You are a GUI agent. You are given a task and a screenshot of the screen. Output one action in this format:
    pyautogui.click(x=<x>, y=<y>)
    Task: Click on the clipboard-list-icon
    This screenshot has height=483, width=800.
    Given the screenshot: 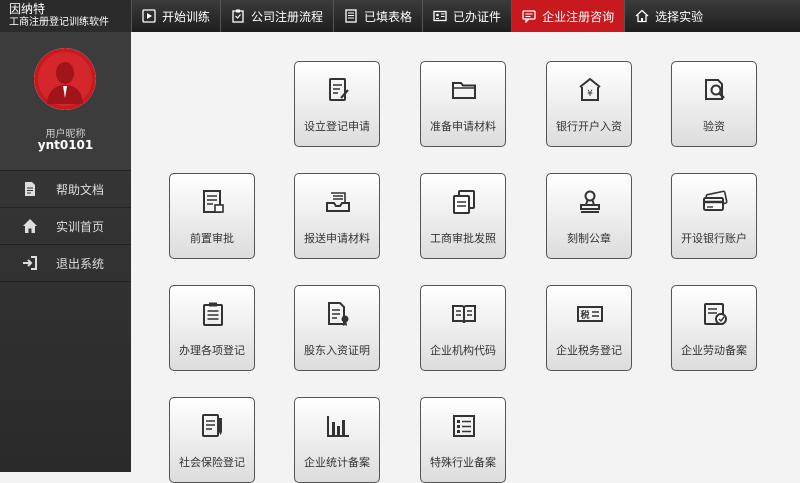 What is the action you would take?
    pyautogui.click(x=213, y=314)
    